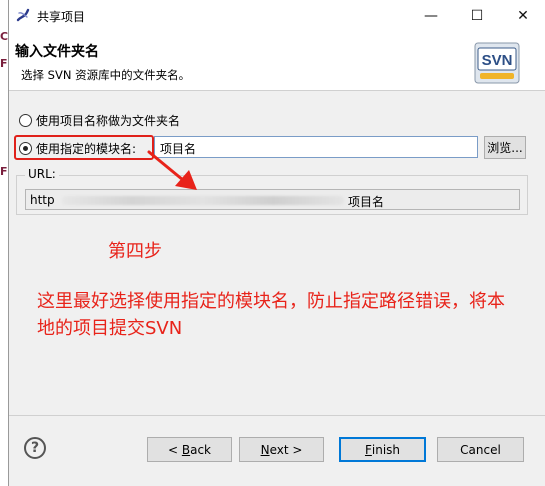 The height and width of the screenshot is (486, 545). What do you see at coordinates (200, 449) in the screenshot?
I see `back-button-rest: ack` at bounding box center [200, 449].